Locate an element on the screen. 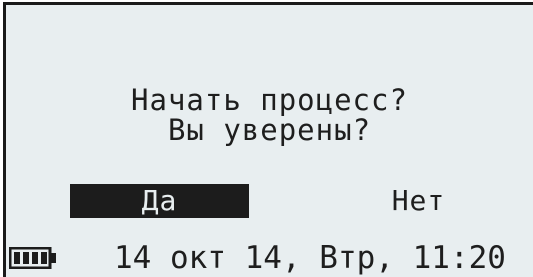  datetime-display: 14 окт 14, Втр, 11:20 is located at coordinates (310, 258).